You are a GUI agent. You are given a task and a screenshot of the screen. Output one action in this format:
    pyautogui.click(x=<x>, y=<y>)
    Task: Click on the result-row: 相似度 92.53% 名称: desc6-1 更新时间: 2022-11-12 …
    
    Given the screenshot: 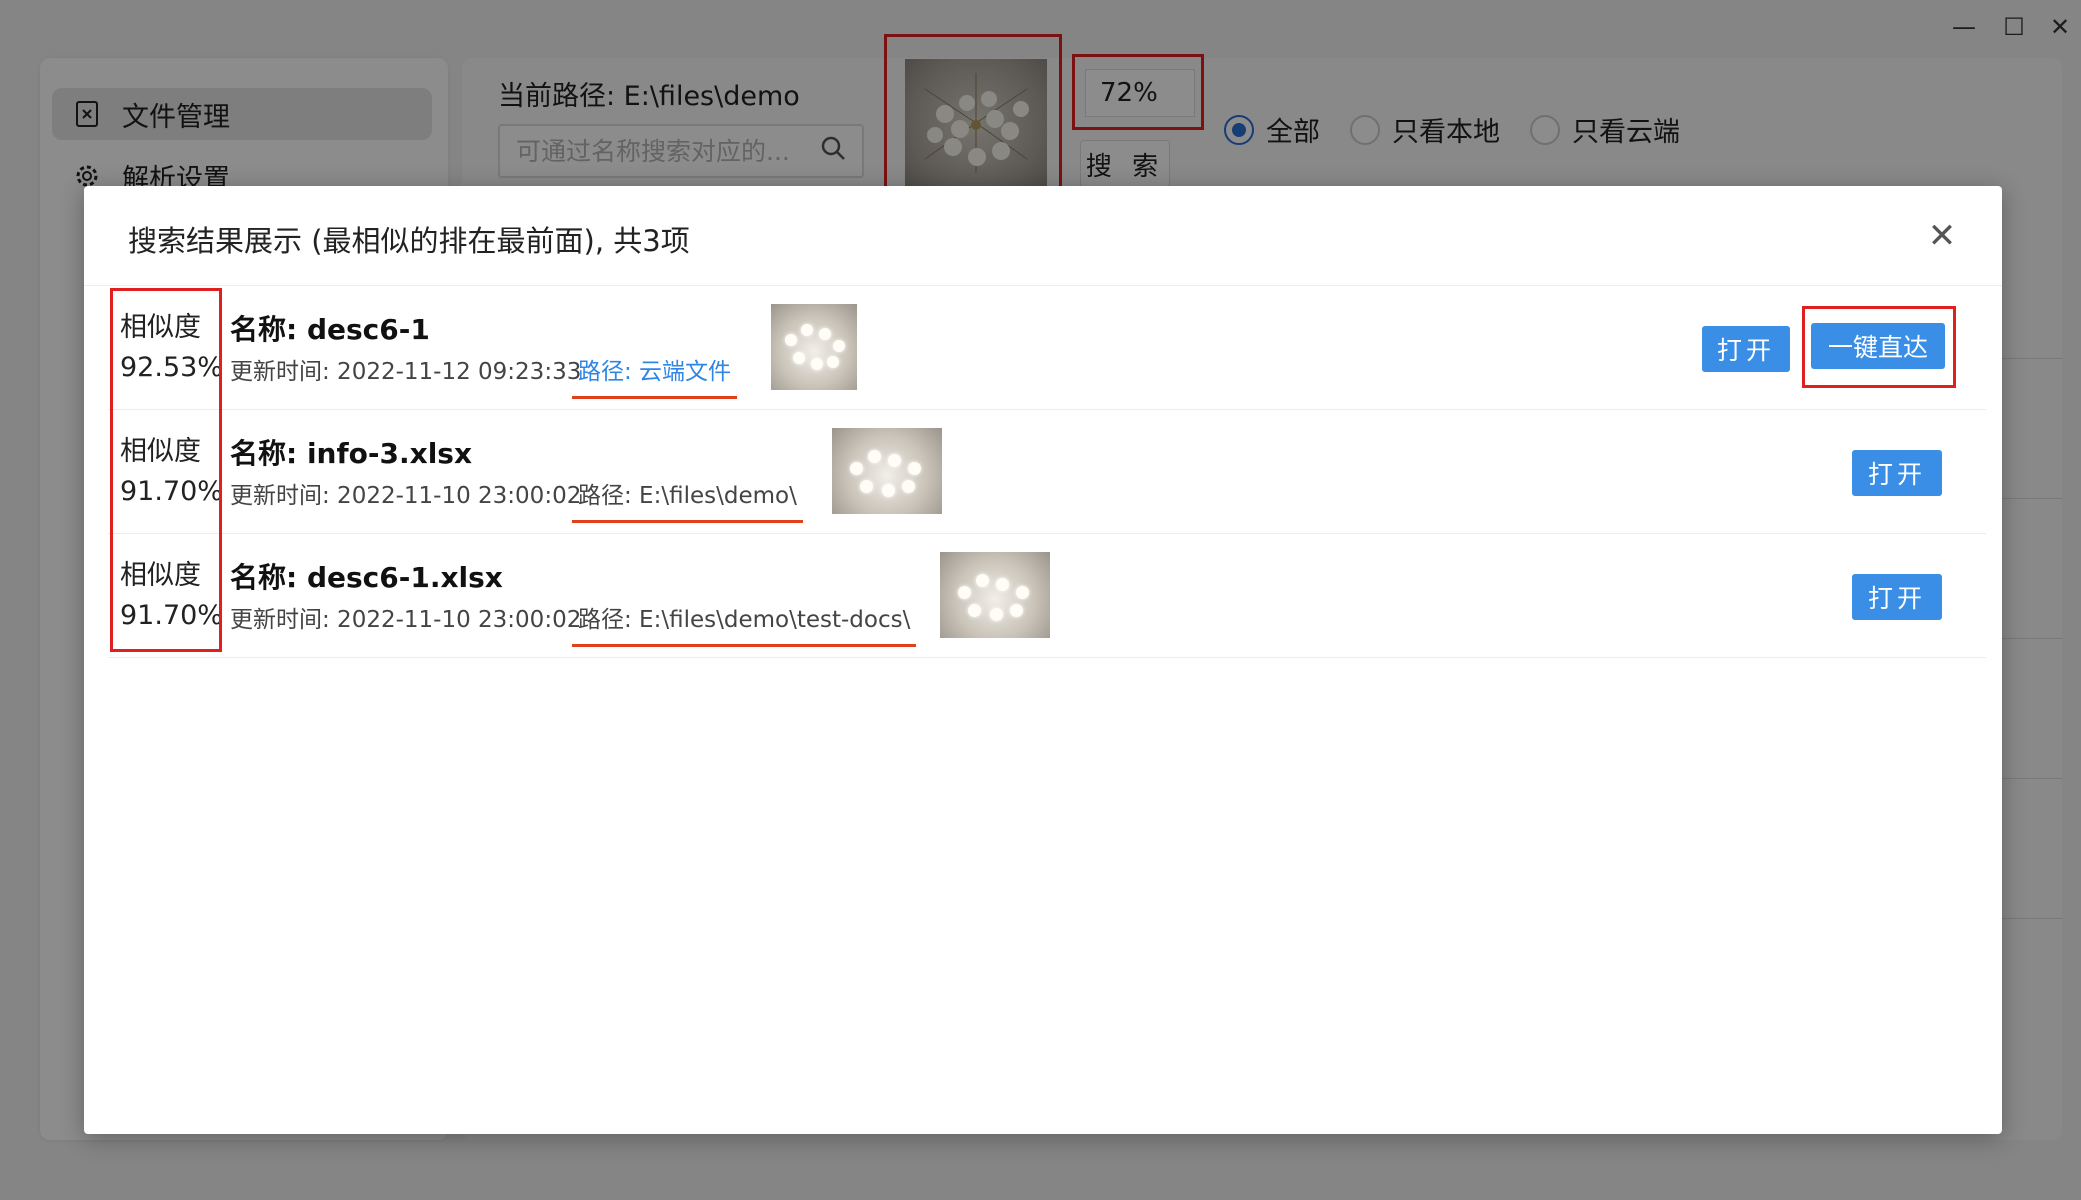 What is the action you would take?
    pyautogui.click(x=1047, y=348)
    